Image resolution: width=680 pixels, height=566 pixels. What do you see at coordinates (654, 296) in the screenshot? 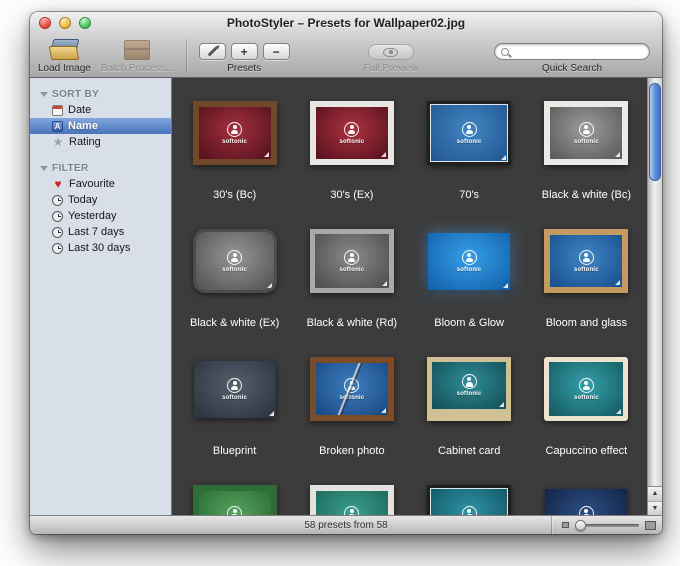
I see `vertical-scrollbar: ▲ ▼` at bounding box center [654, 296].